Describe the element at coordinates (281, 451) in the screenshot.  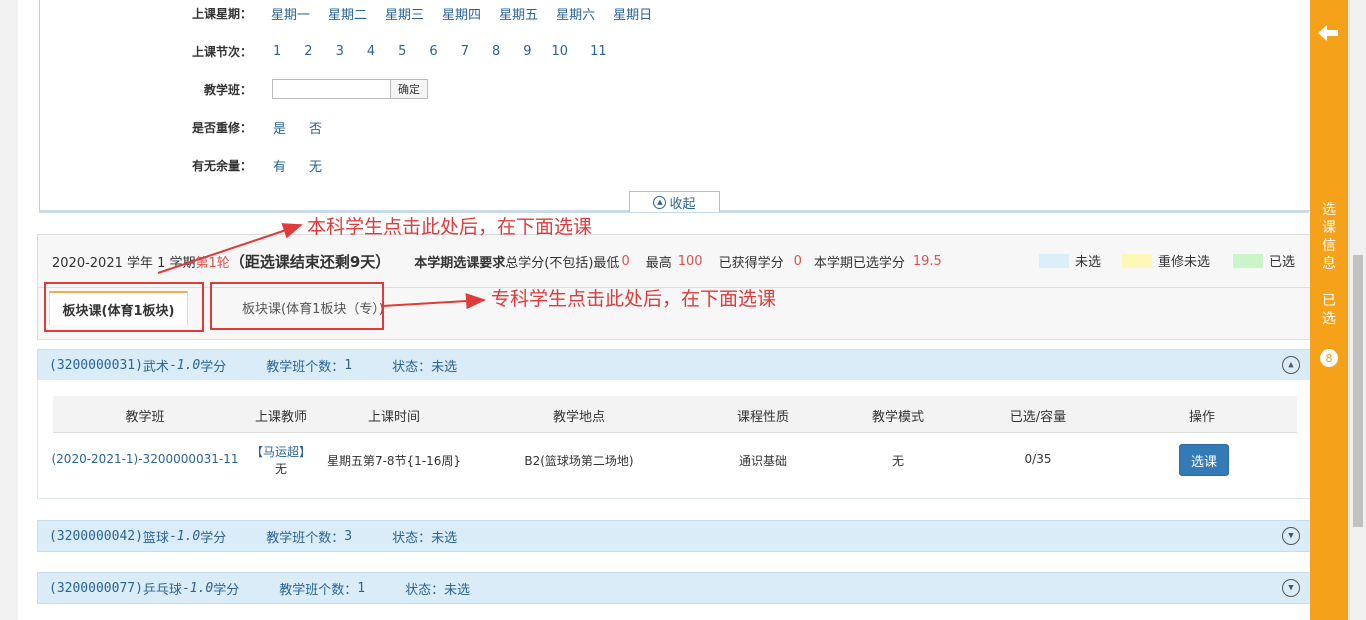
I see `teacher-name: 【马运超】` at that location.